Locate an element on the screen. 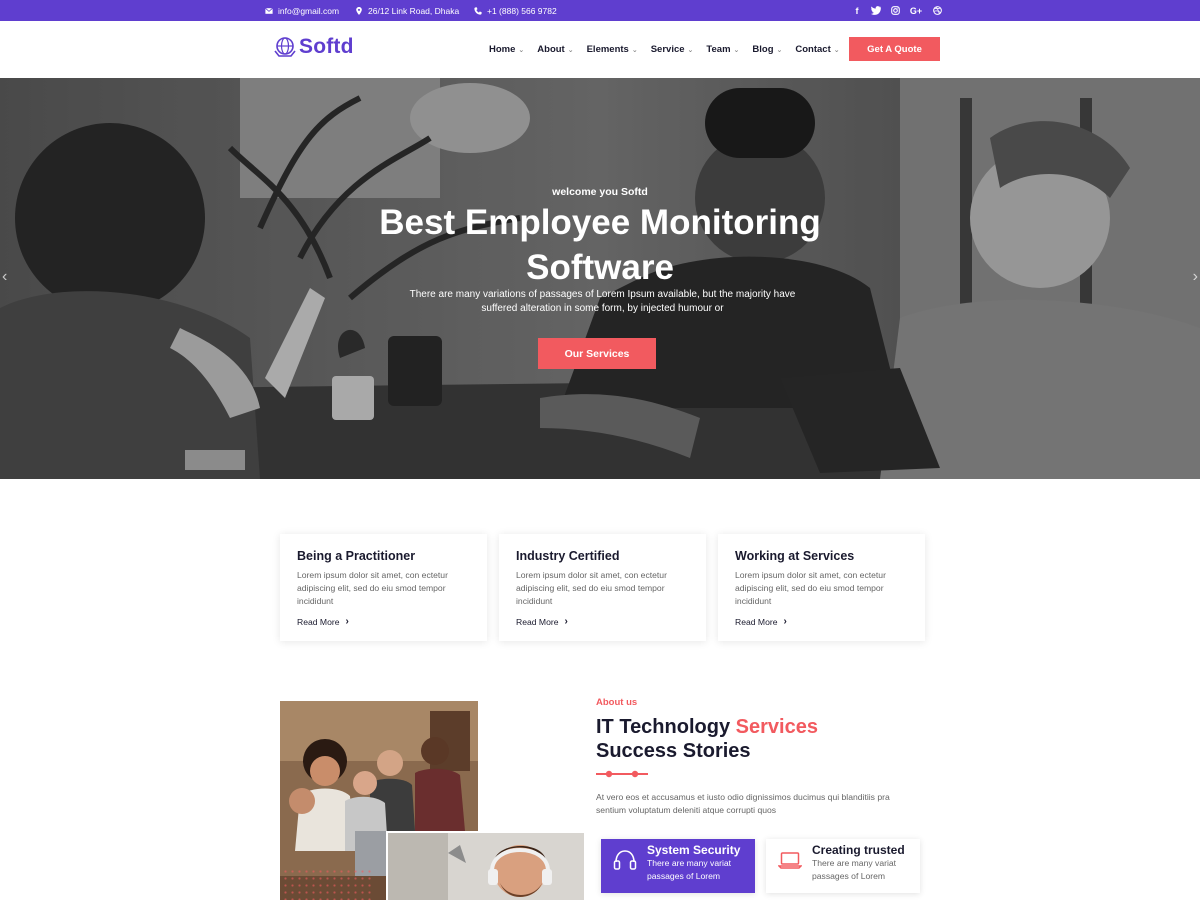 Image resolution: width=1200 pixels, height=900 pixels. our-services-button: Our Services is located at coordinates (597, 353).